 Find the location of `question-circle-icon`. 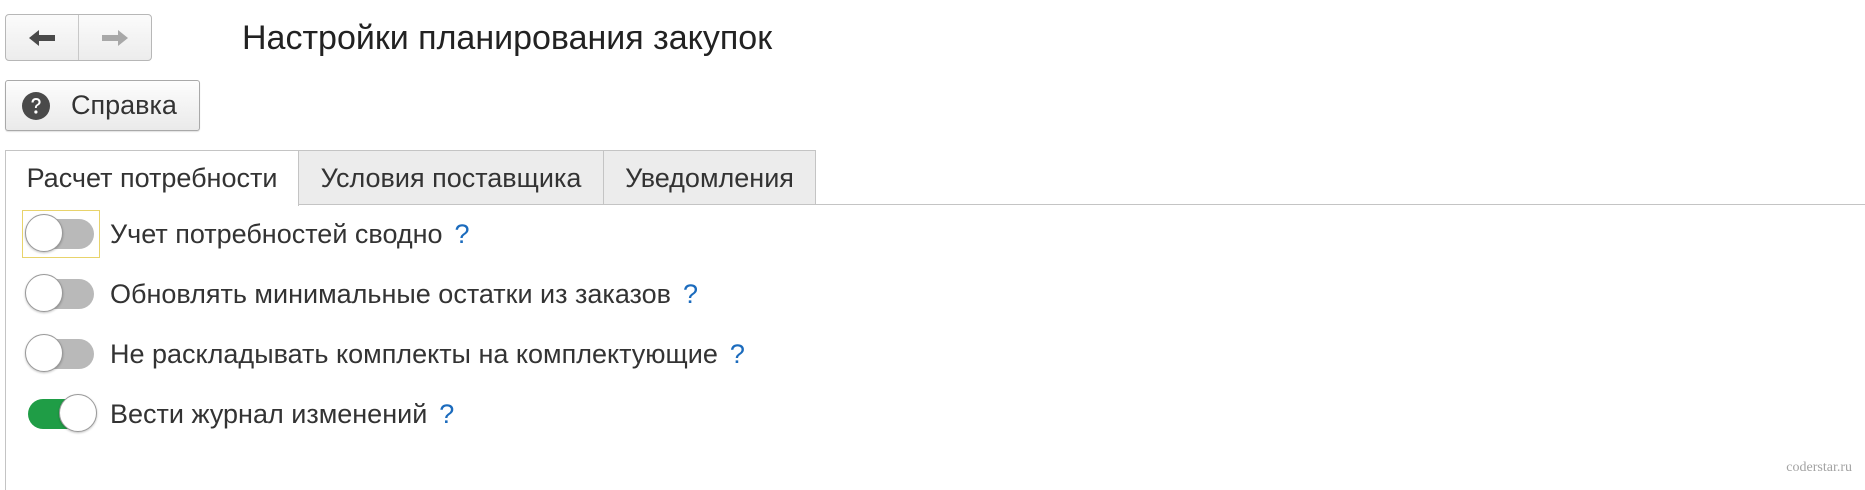

question-circle-icon is located at coordinates (36, 106).